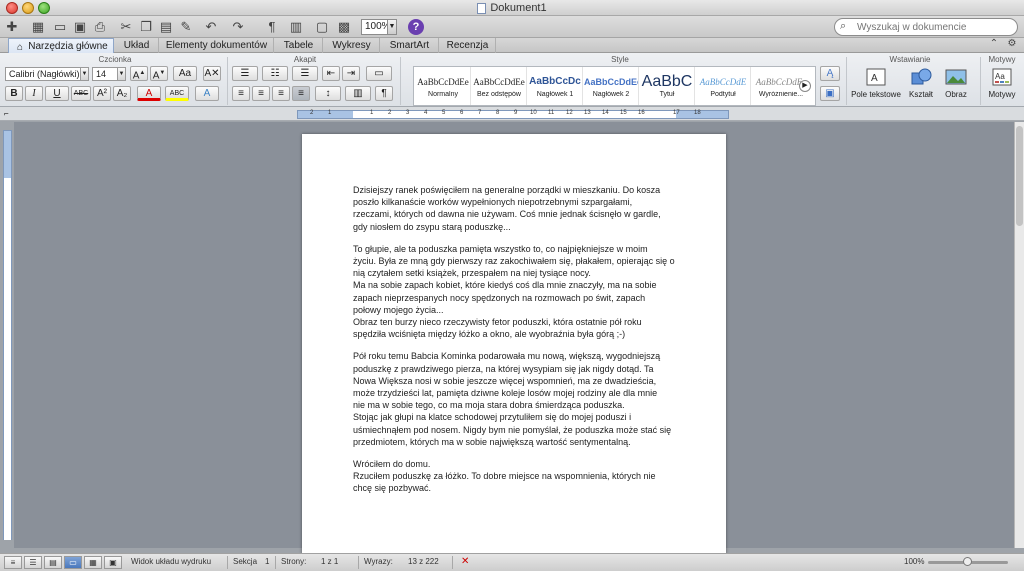 This screenshot has width=1024, height=571. Describe the element at coordinates (57, 93) in the screenshot. I see `underline-button: U` at that location.